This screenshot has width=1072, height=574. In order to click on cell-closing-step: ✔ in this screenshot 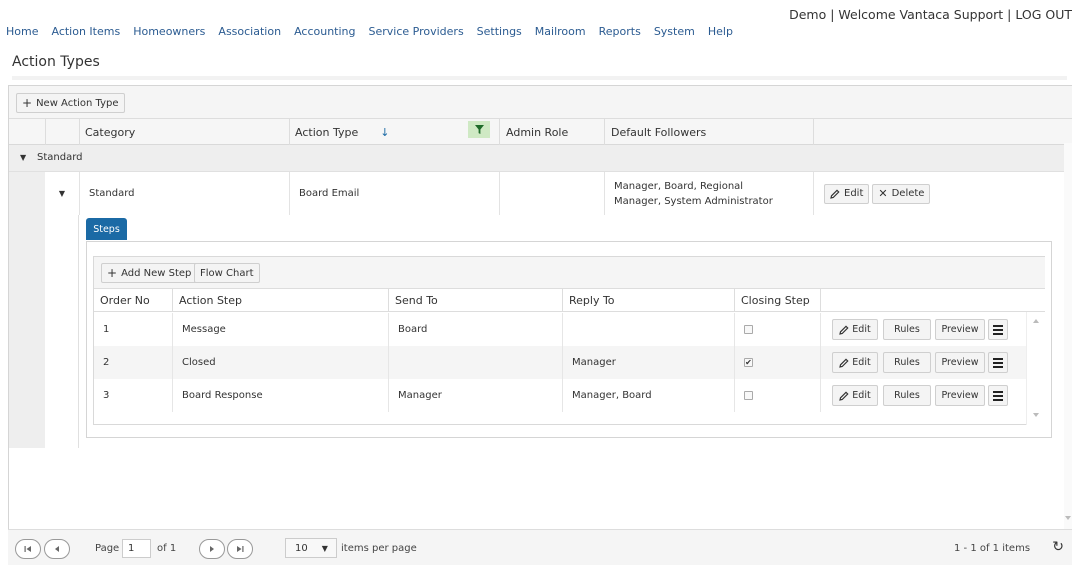, I will do `click(777, 362)`.